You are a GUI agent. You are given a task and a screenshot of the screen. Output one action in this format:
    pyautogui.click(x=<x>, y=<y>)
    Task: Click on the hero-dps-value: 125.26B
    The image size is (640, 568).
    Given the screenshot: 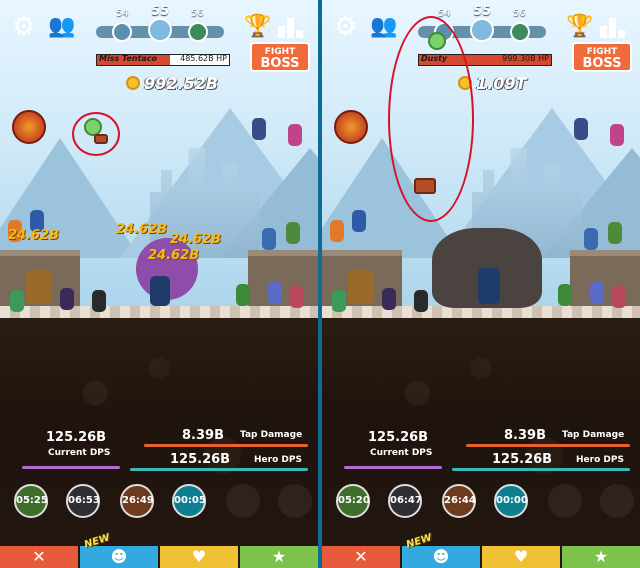 What is the action you would take?
    pyautogui.click(x=200, y=459)
    